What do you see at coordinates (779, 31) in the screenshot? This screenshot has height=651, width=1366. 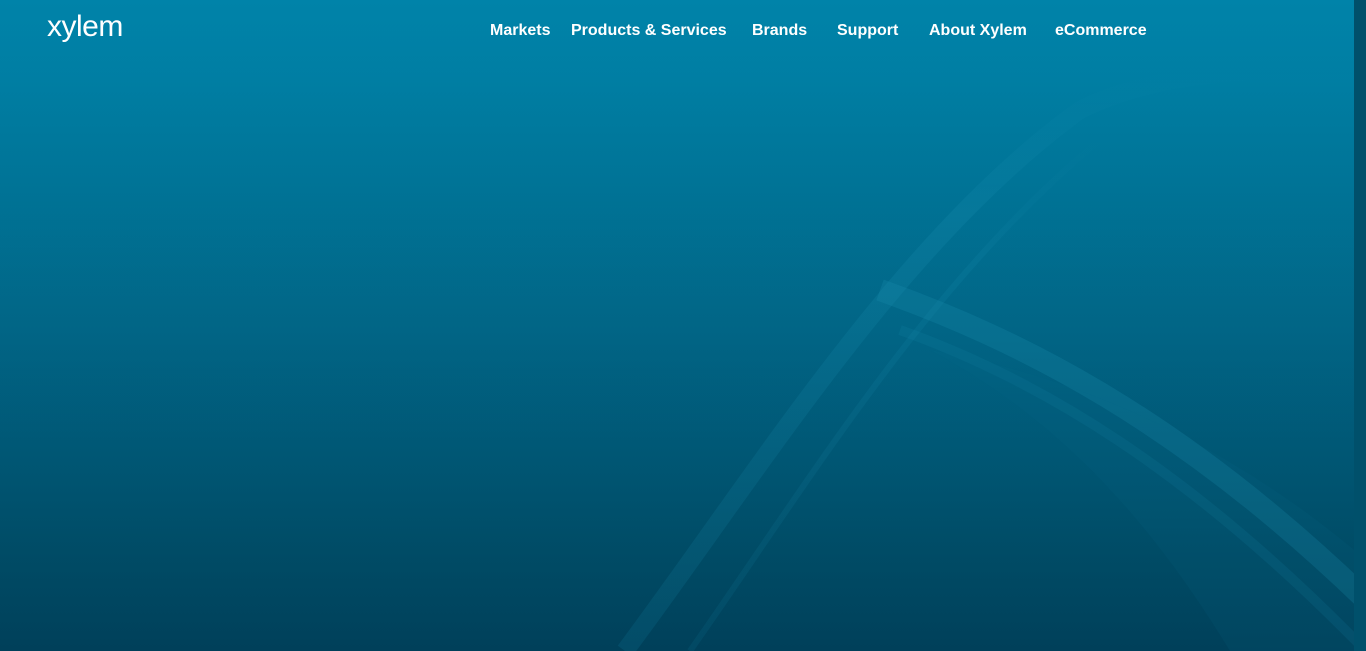 I see `nav-item-brands: Brands` at bounding box center [779, 31].